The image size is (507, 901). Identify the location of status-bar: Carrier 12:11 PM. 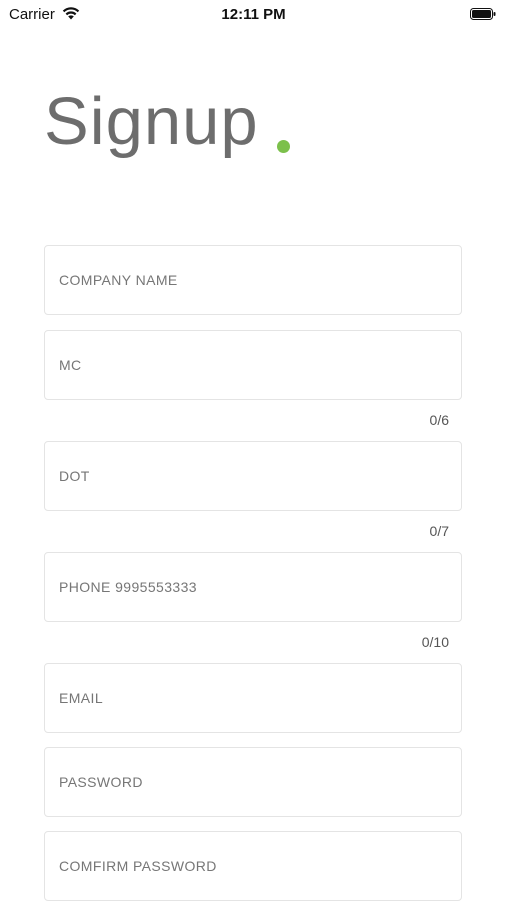
(253, 15).